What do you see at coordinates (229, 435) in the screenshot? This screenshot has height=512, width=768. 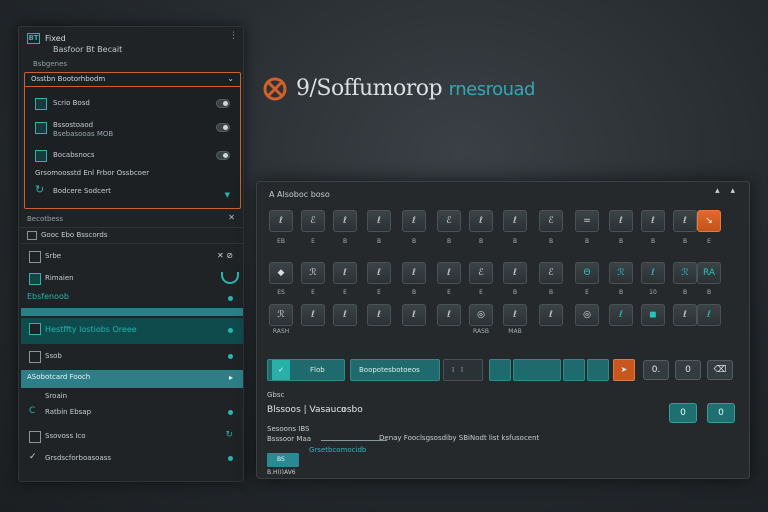 I see `refresh-icon: ↻` at bounding box center [229, 435].